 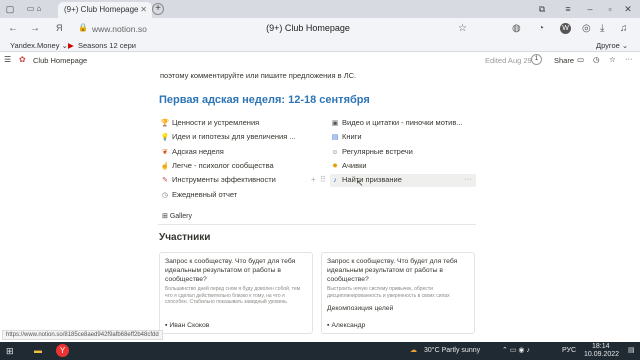 What do you see at coordinates (541, 28) in the screenshot?
I see `extension-icon: ◔` at bounding box center [541, 28].